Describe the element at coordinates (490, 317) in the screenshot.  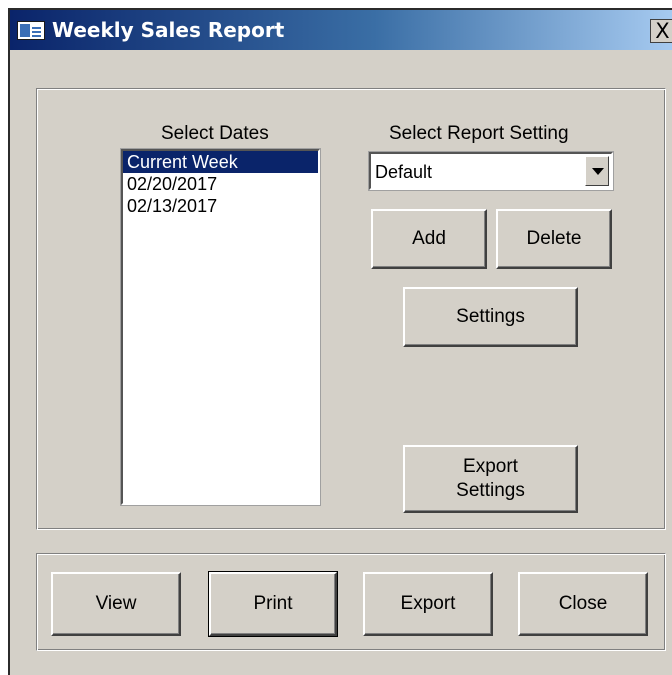
I see `settings-button: Settings` at that location.